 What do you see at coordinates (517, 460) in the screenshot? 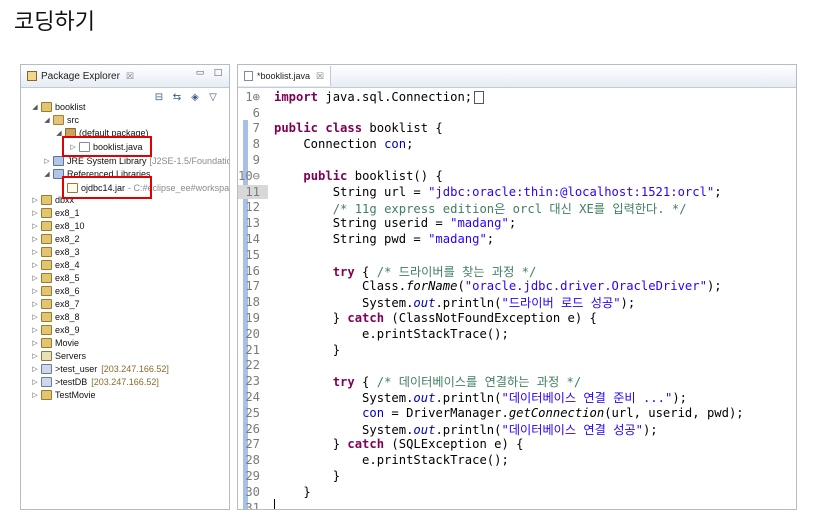
I see `code-line: 28 e.printStackTrace();` at bounding box center [517, 460].